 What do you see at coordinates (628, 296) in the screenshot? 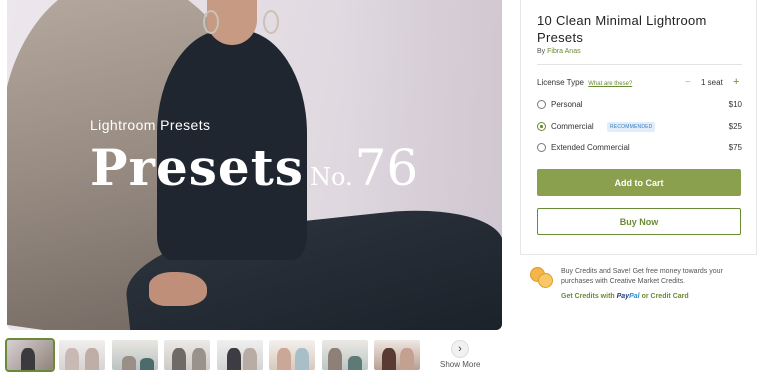
I see `paypal-logo: PayPal` at bounding box center [628, 296].